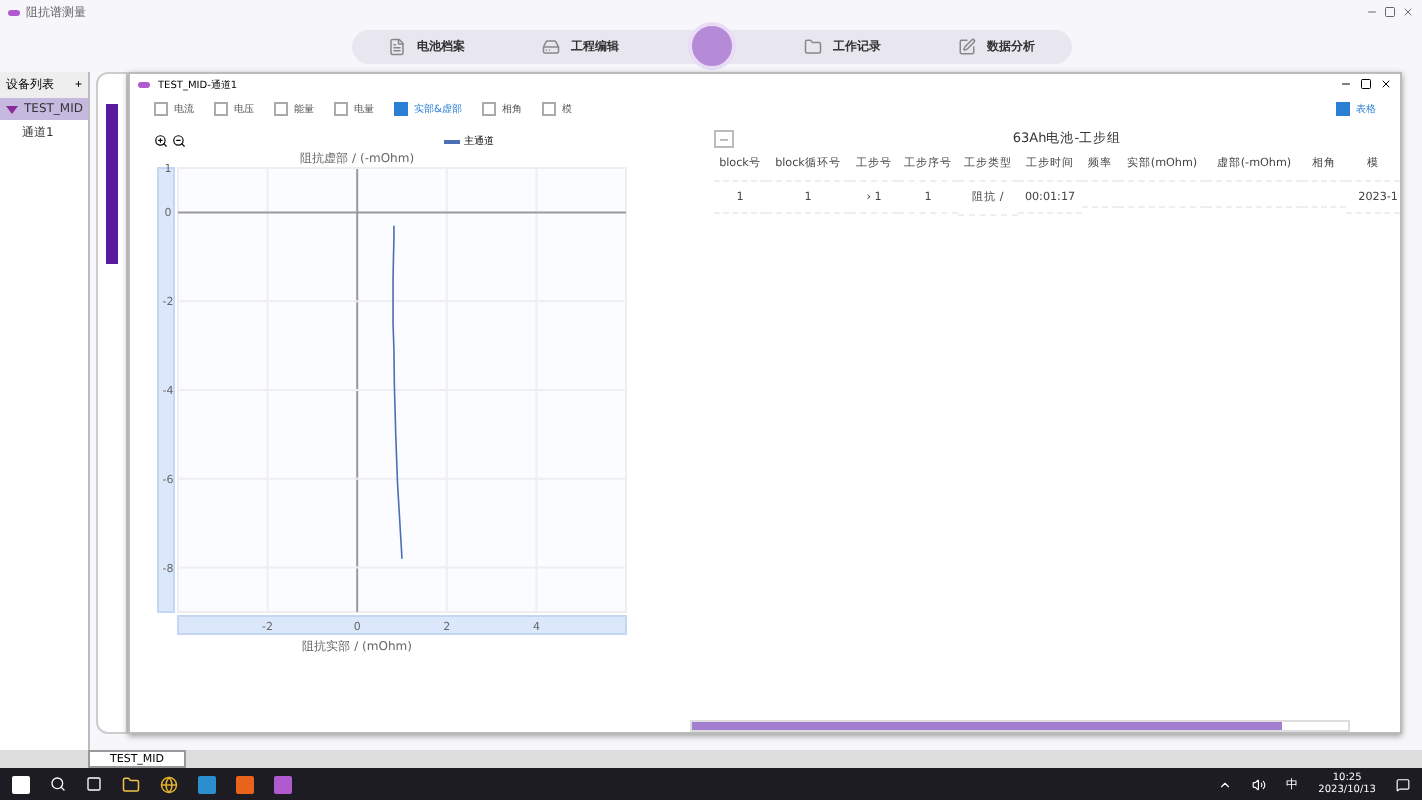  Describe the element at coordinates (987, 726) in the screenshot. I see `scrollbar-thumb` at that location.